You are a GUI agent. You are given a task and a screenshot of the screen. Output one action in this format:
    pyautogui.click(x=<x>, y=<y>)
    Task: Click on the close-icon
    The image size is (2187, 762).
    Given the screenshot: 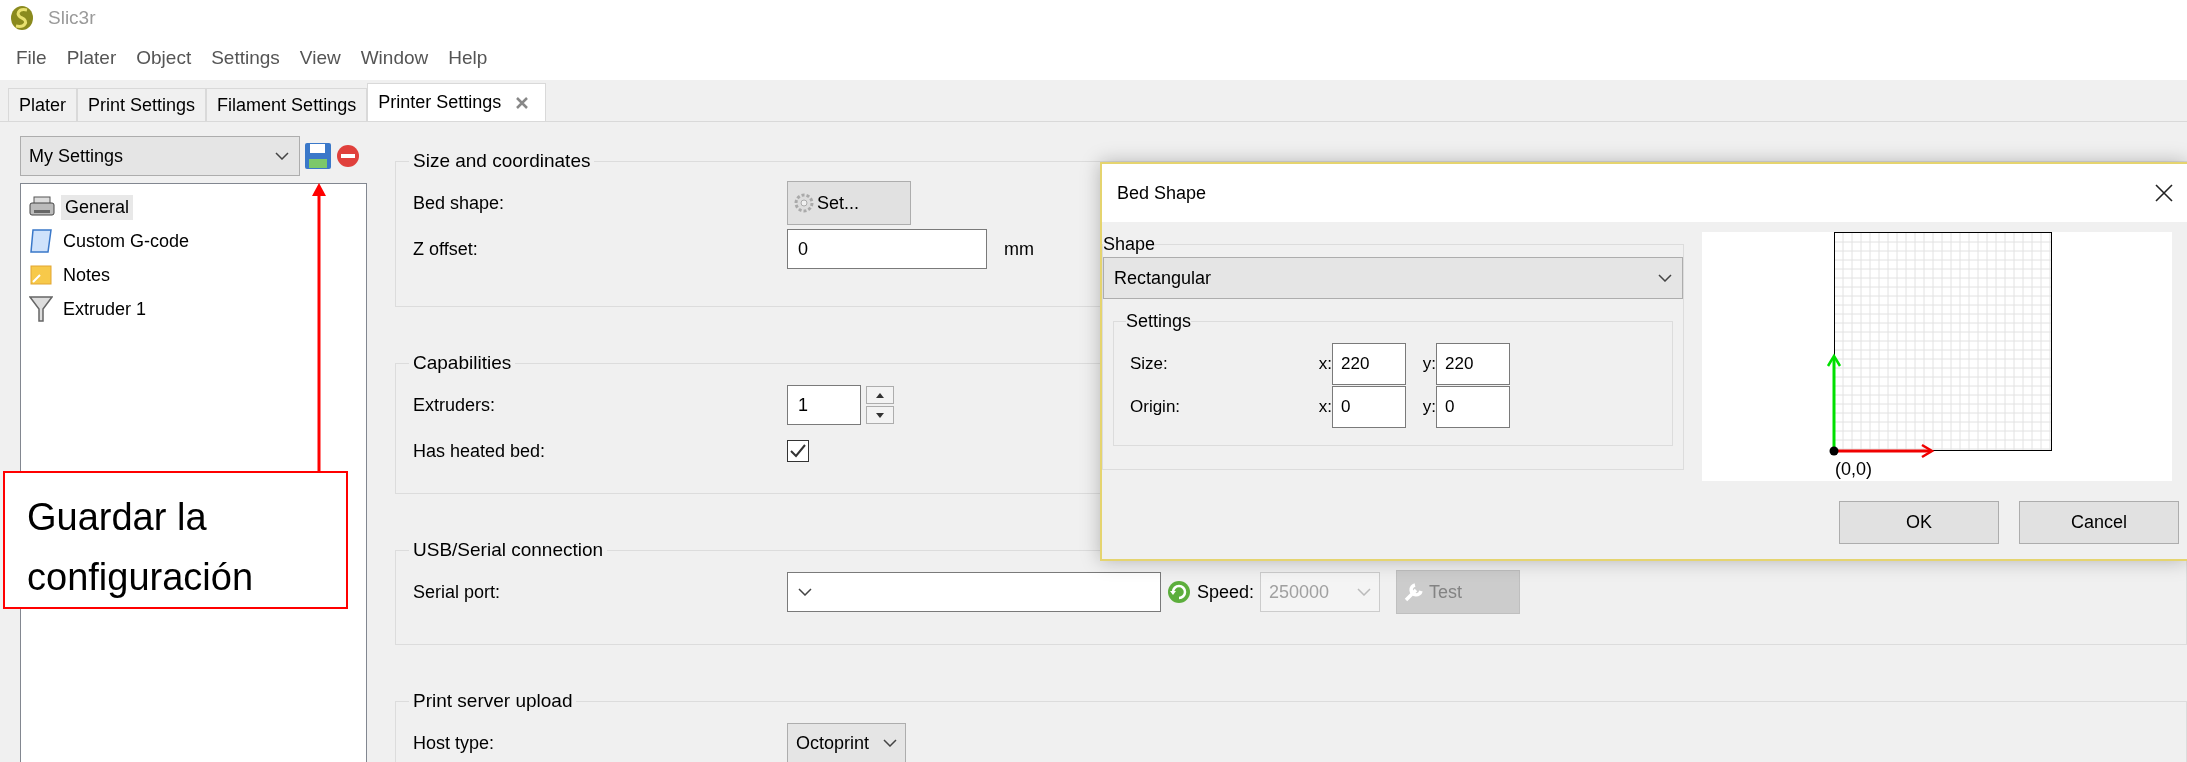 What is the action you would take?
    pyautogui.click(x=2164, y=193)
    